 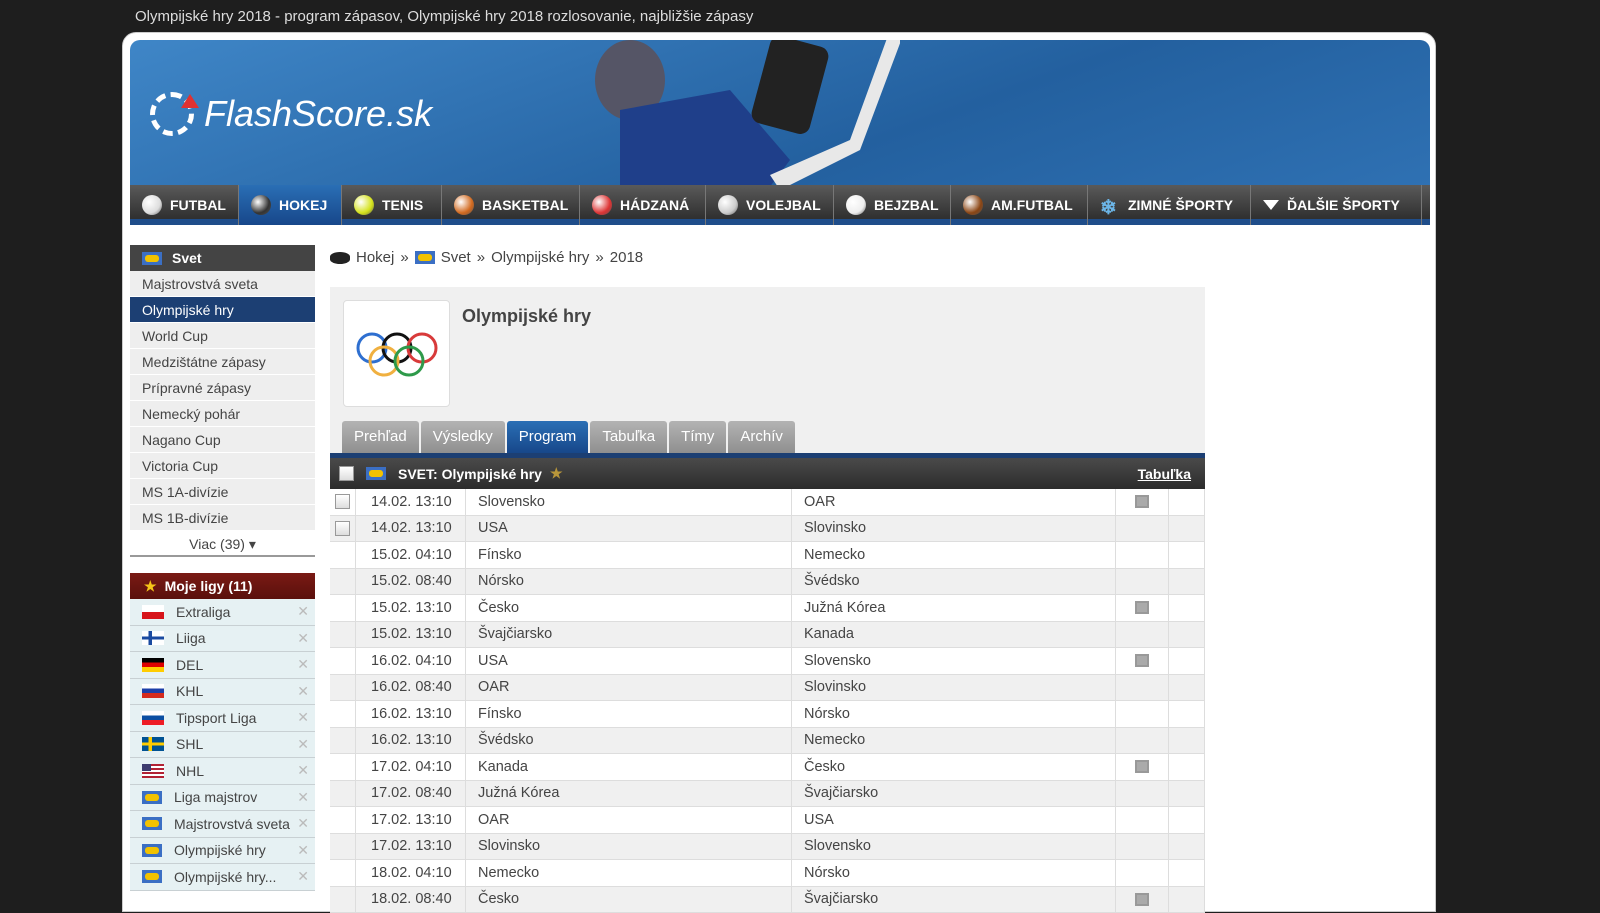 What do you see at coordinates (150, 586) in the screenshot?
I see `star-icon: ★` at bounding box center [150, 586].